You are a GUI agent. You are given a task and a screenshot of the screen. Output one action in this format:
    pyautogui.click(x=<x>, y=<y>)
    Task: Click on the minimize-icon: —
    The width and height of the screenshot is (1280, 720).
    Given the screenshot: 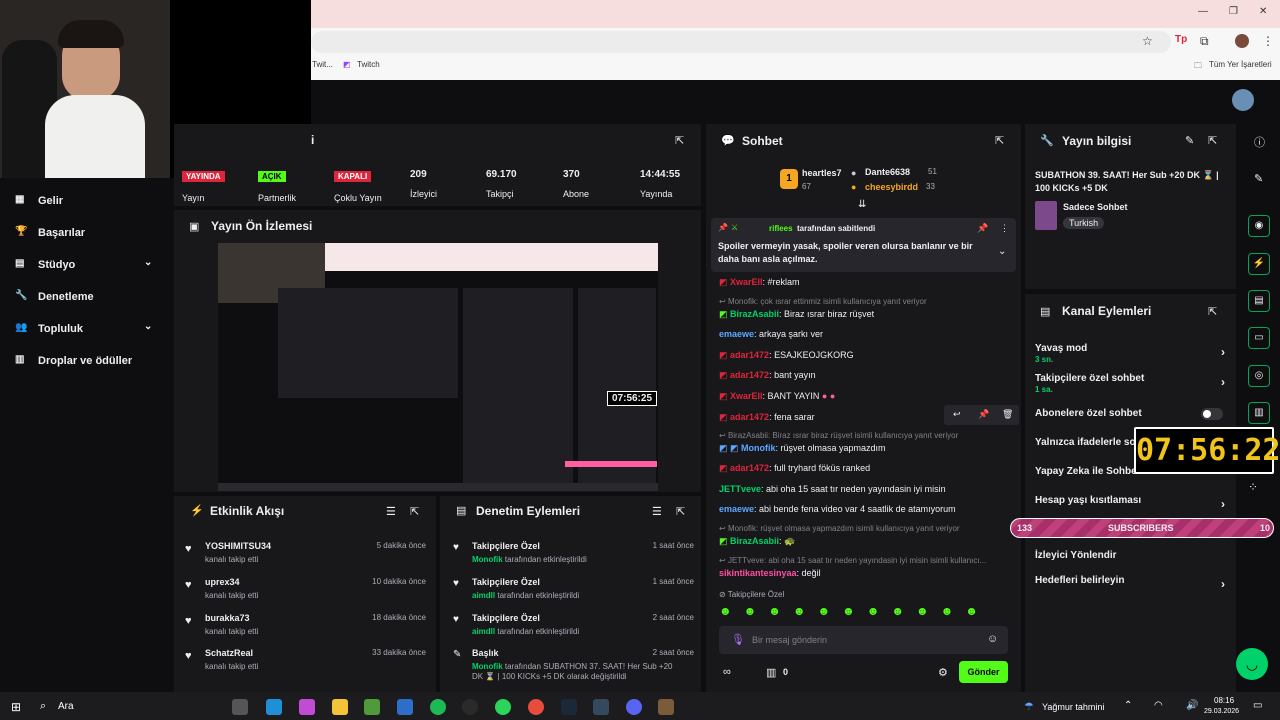 What is the action you would take?
    pyautogui.click(x=1203, y=11)
    